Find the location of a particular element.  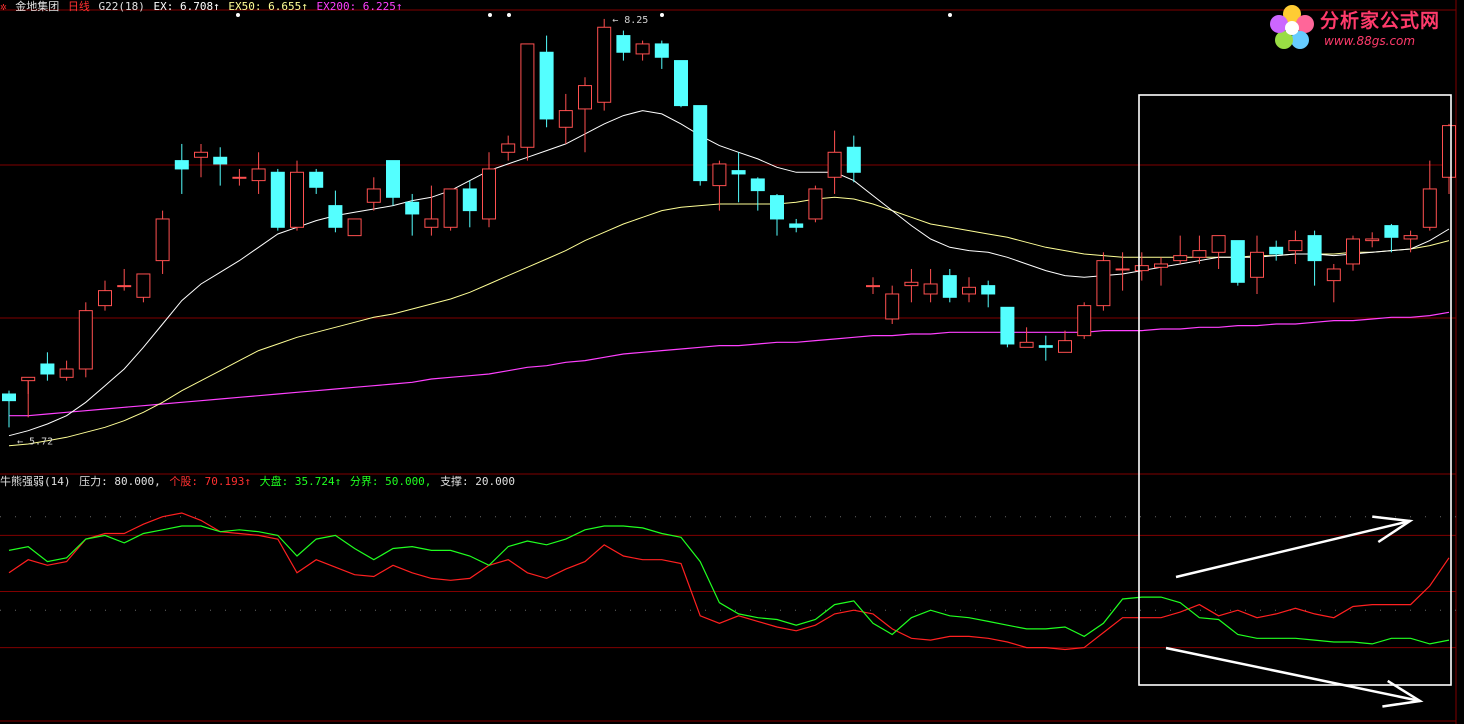

down-trend-arrow is located at coordinates (1294, 677).